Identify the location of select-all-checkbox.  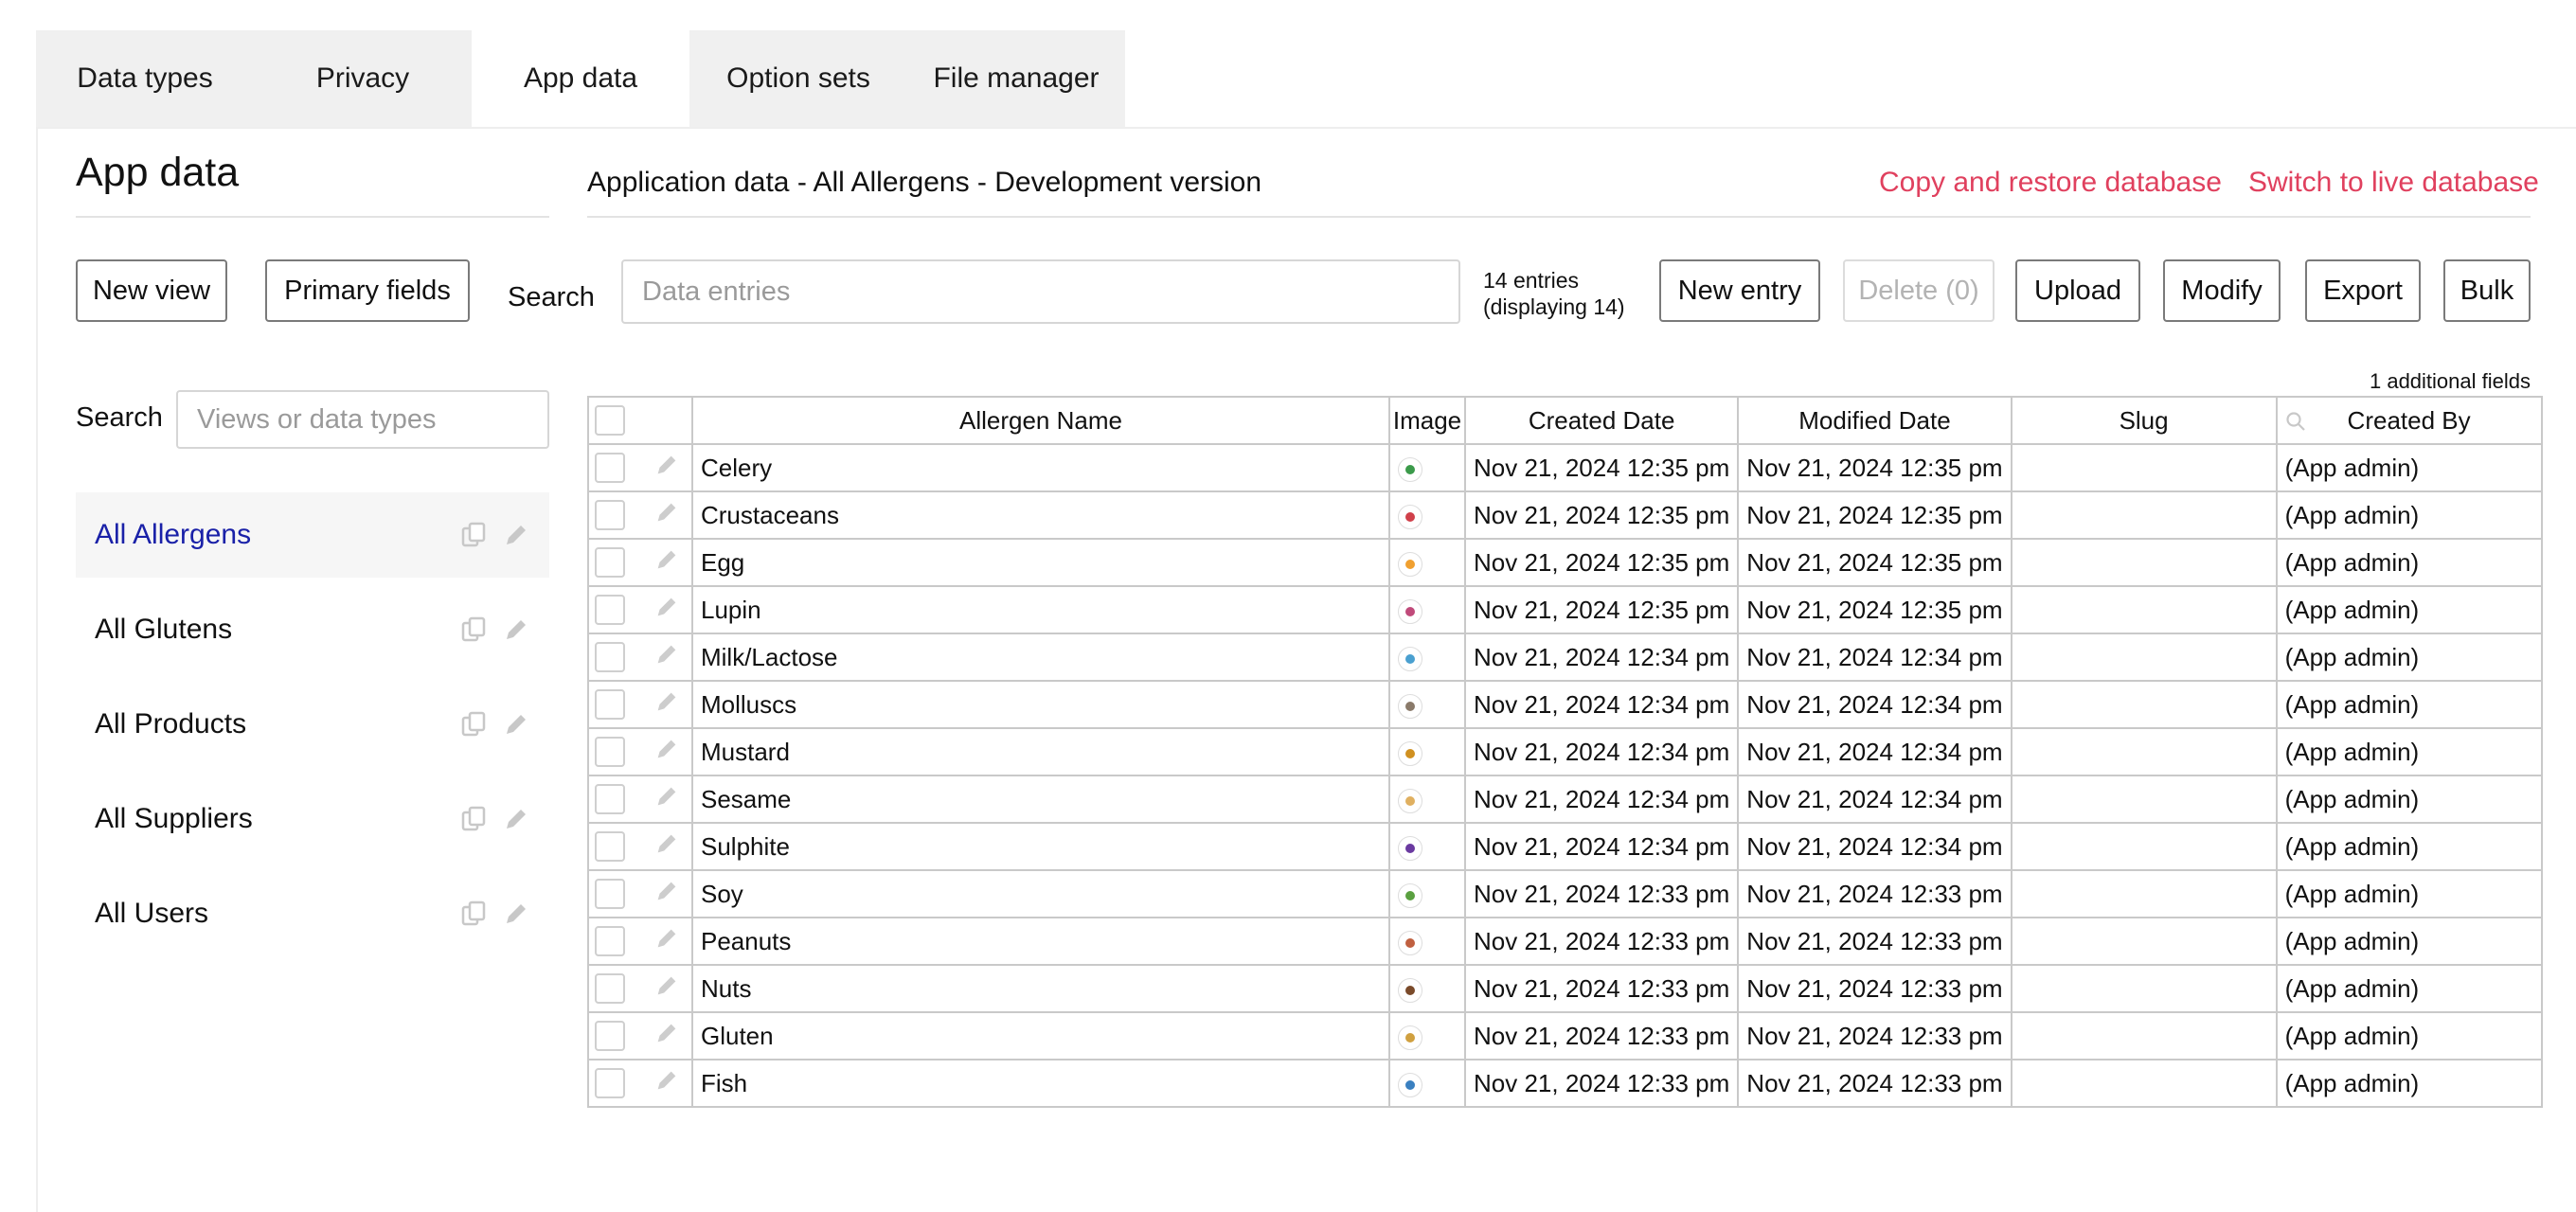
(610, 420).